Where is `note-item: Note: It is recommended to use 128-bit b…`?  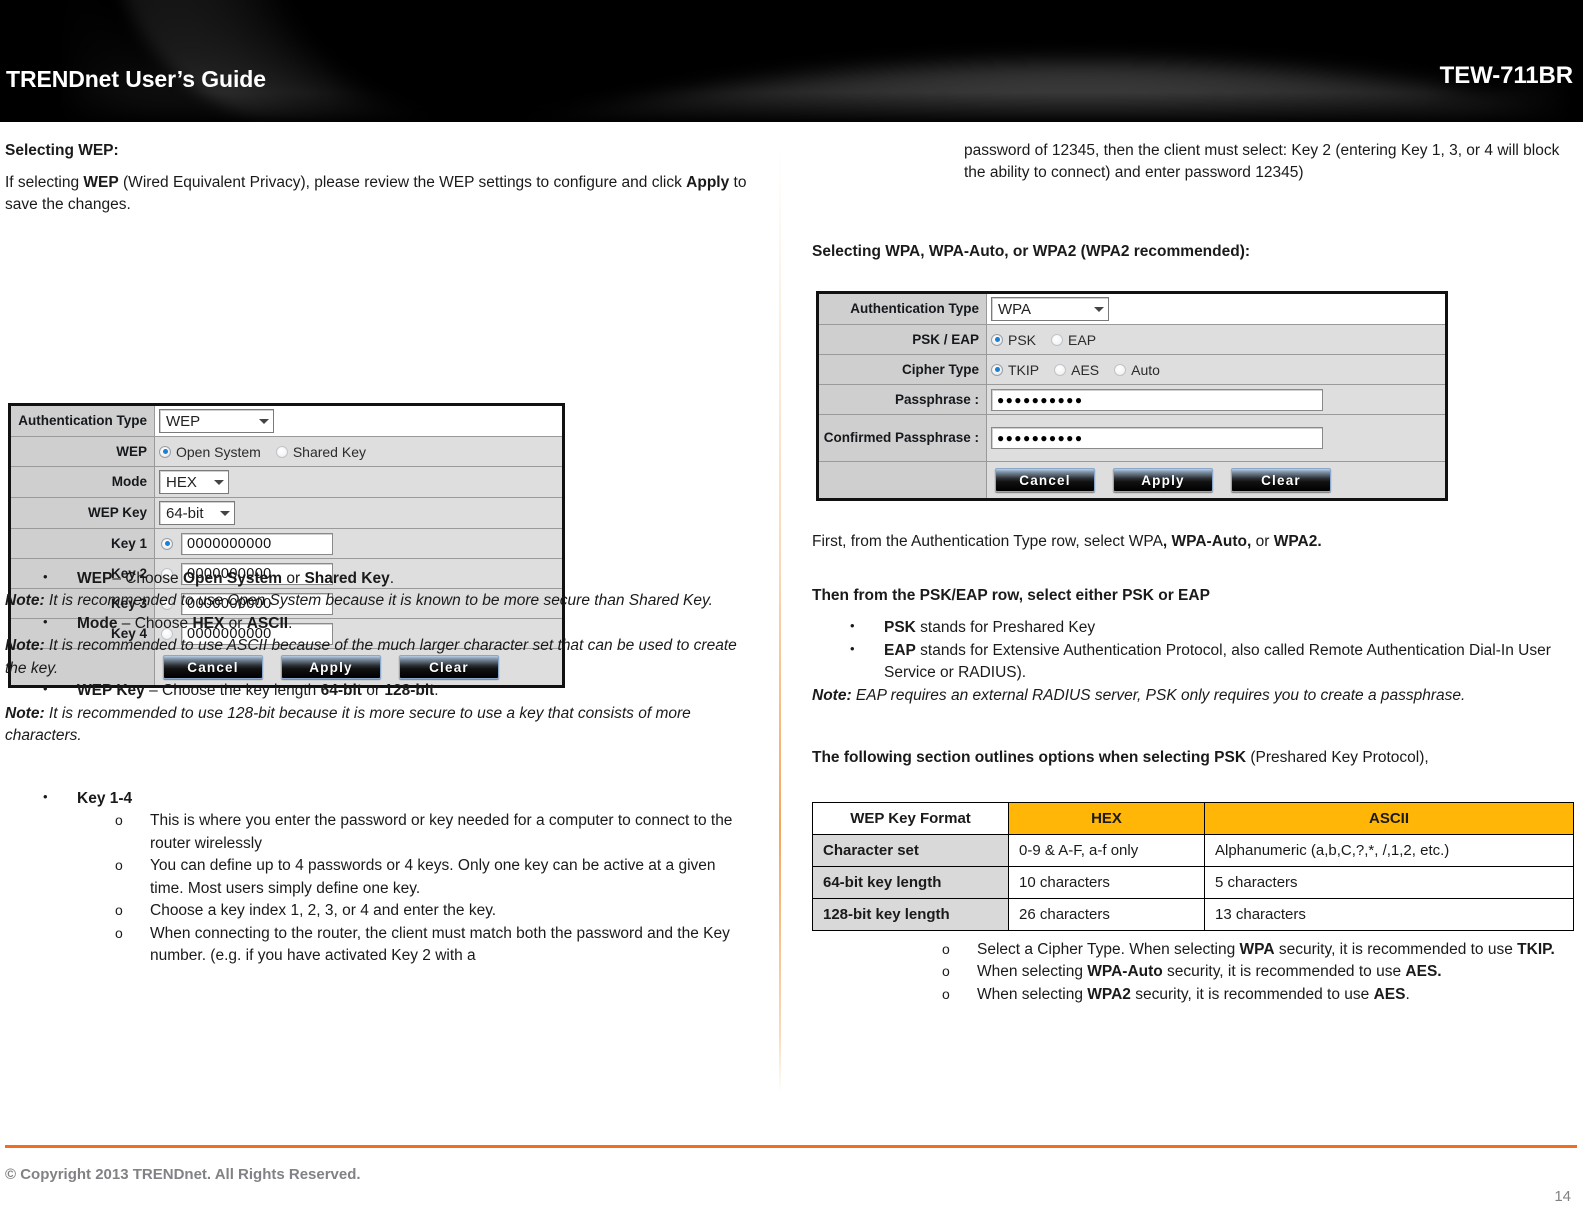
note-item: Note: It is recommended to use 128-bit b… is located at coordinates (377, 725).